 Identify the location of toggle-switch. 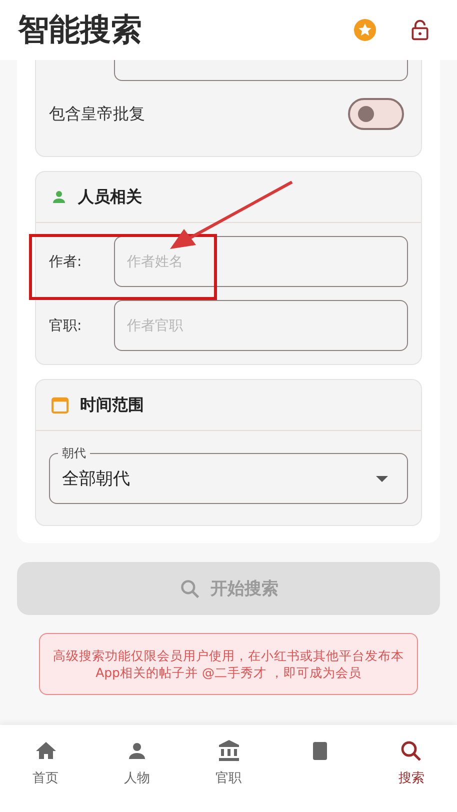
(376, 114).